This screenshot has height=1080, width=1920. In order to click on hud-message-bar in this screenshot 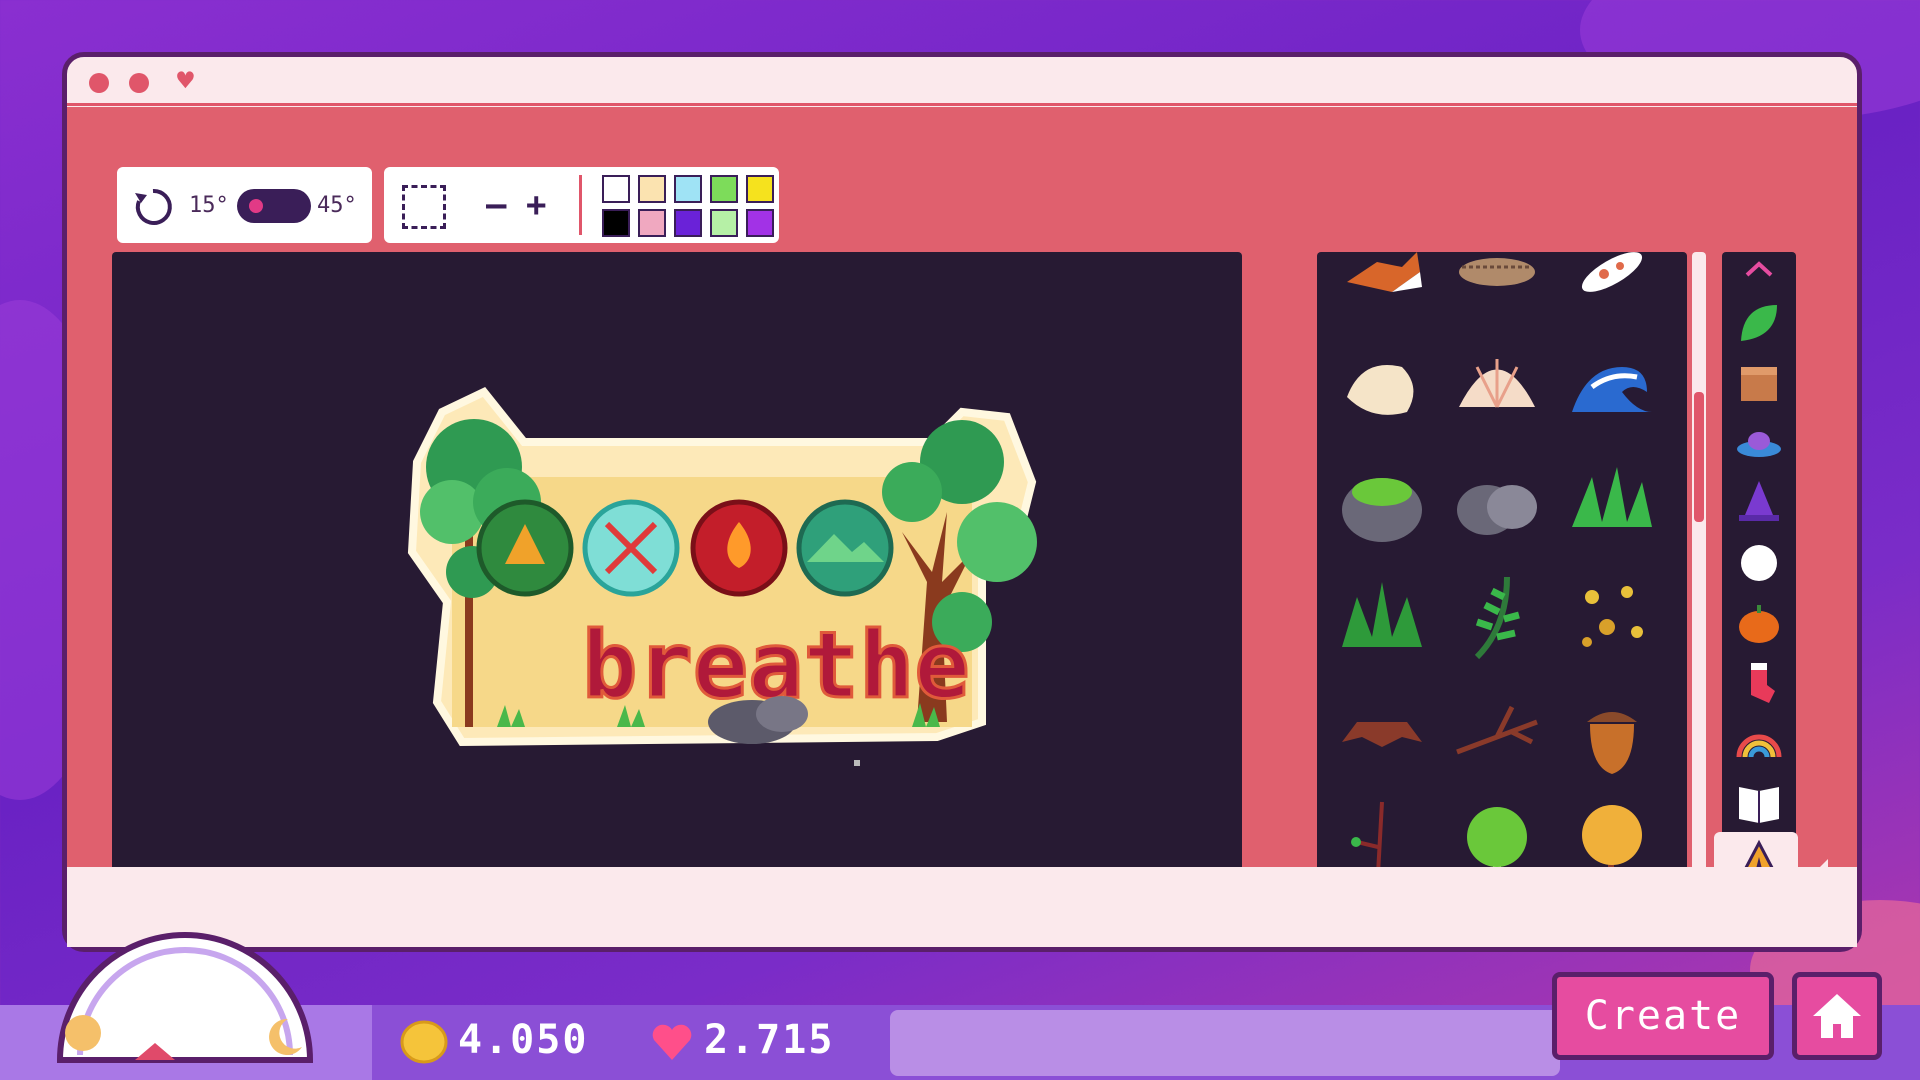, I will do `click(1225, 1043)`.